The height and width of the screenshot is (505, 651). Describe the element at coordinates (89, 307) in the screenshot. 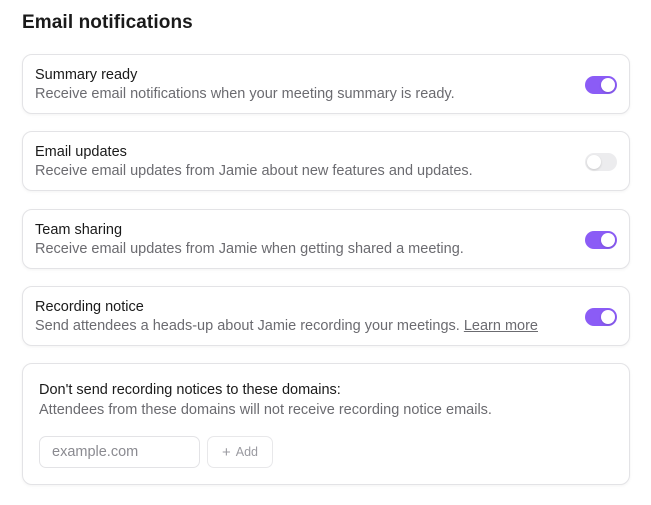

I see `setting-title: Recording notice` at that location.